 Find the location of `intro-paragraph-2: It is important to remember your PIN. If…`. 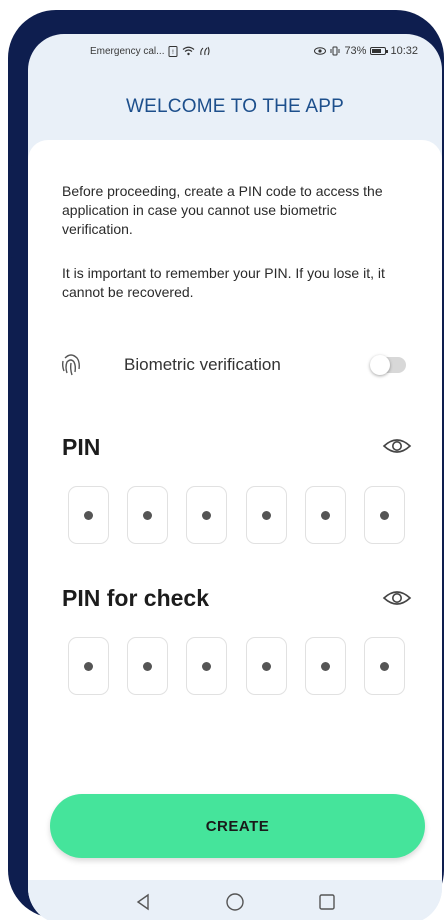

intro-paragraph-2: It is important to remember your PIN. If… is located at coordinates (223, 282).